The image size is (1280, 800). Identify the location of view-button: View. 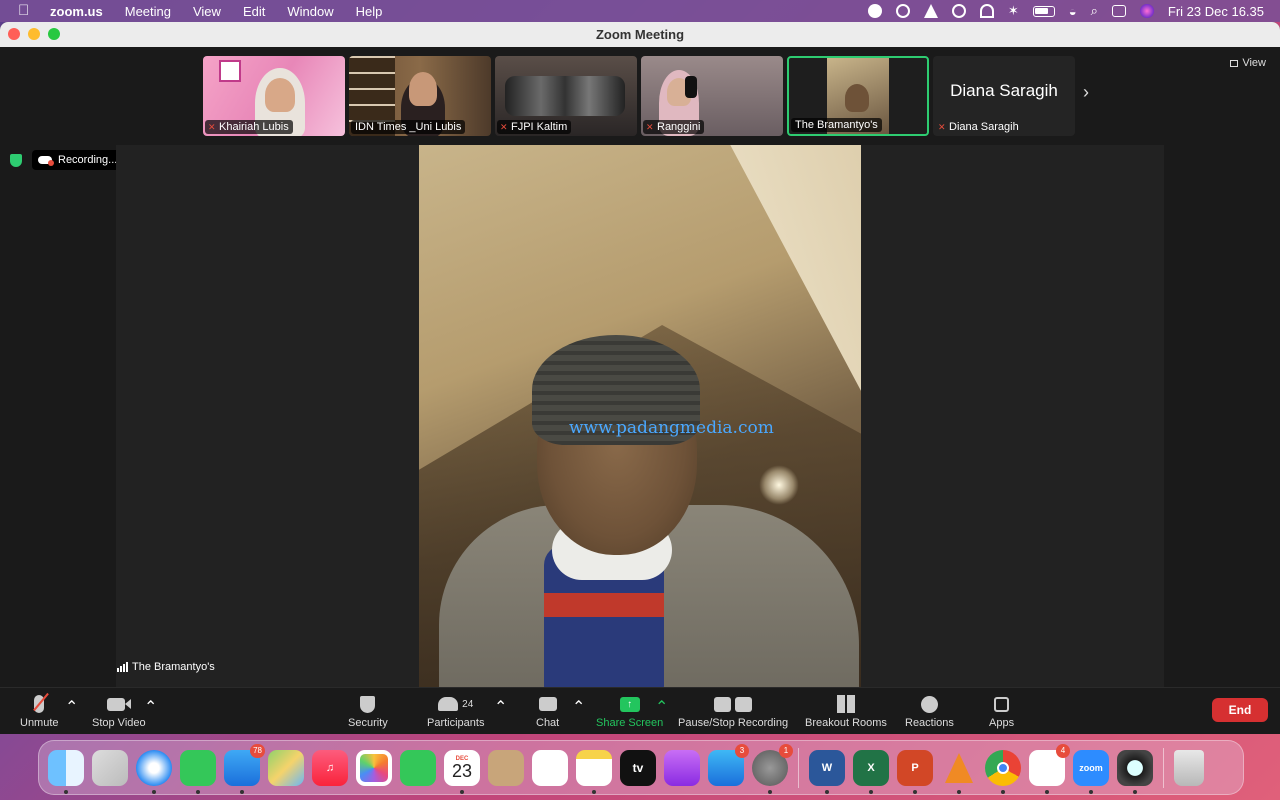
(1248, 63).